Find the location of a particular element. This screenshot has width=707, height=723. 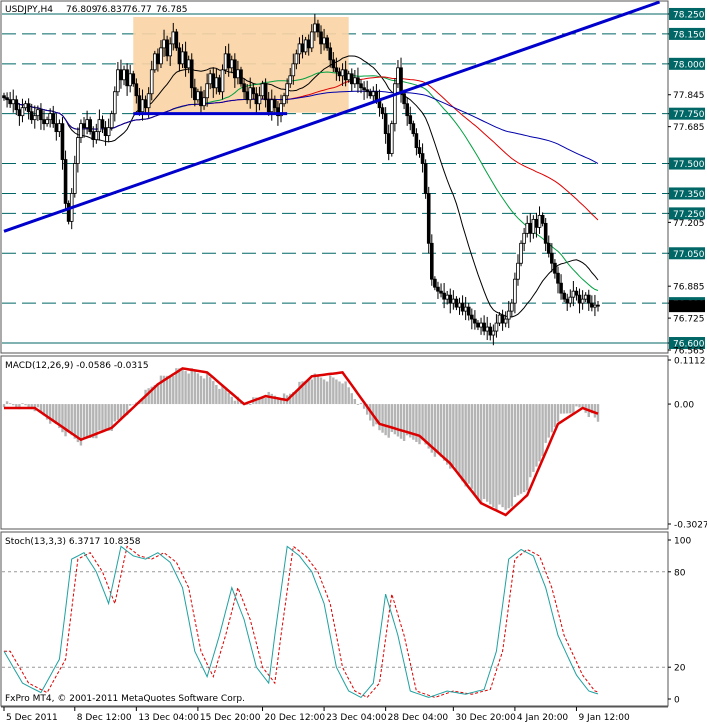

macd-tick-label: 0.1112 is located at coordinates (690, 362).